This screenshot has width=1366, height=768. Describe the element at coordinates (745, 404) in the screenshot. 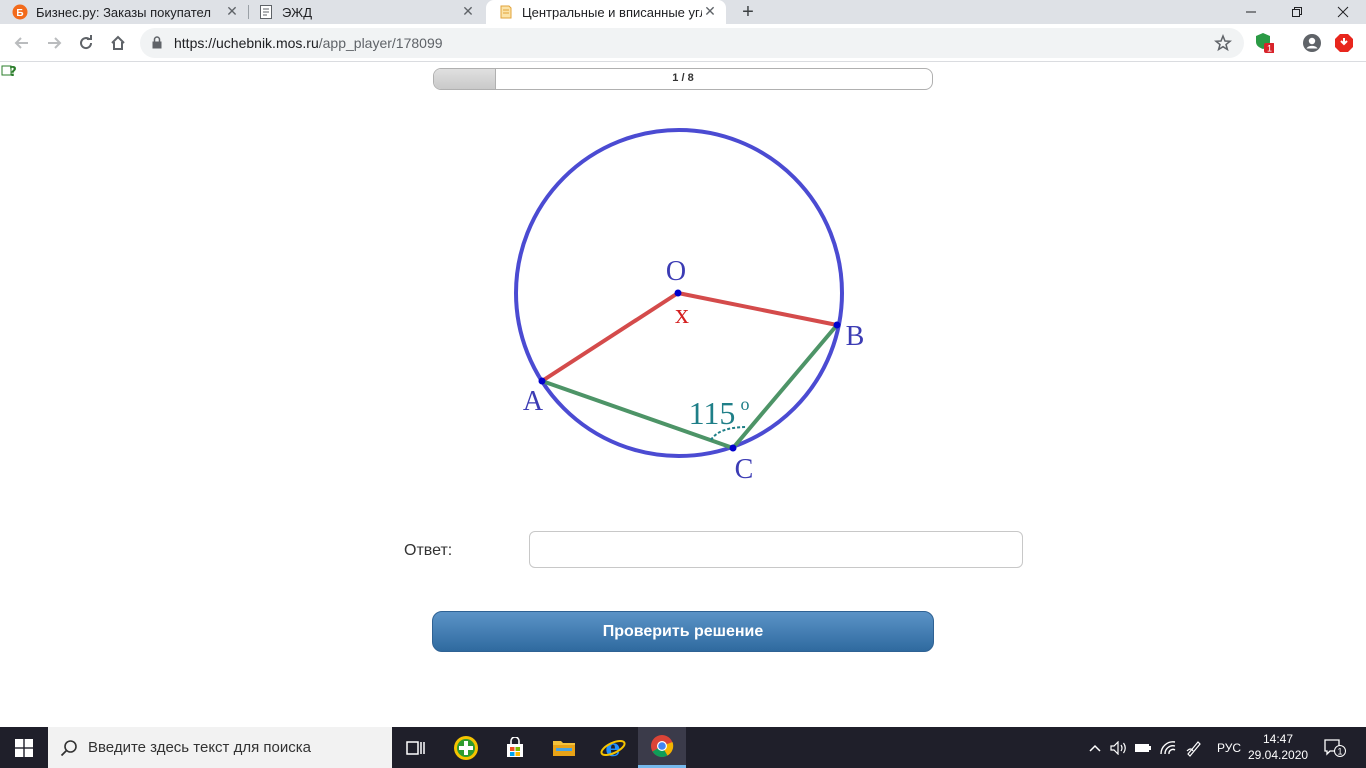

I see `degree-mark: o` at that location.